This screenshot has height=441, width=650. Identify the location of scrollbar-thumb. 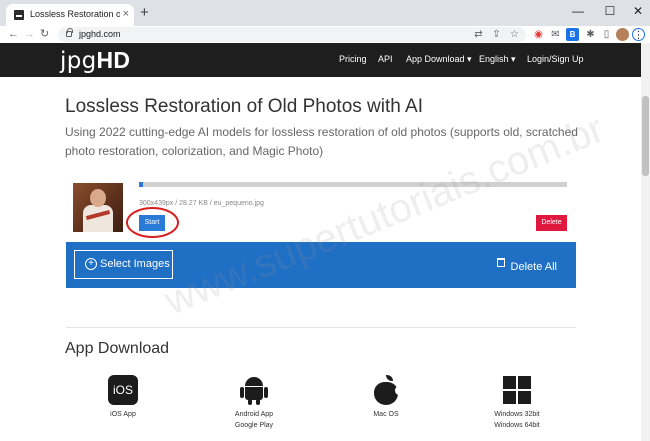
(645, 136).